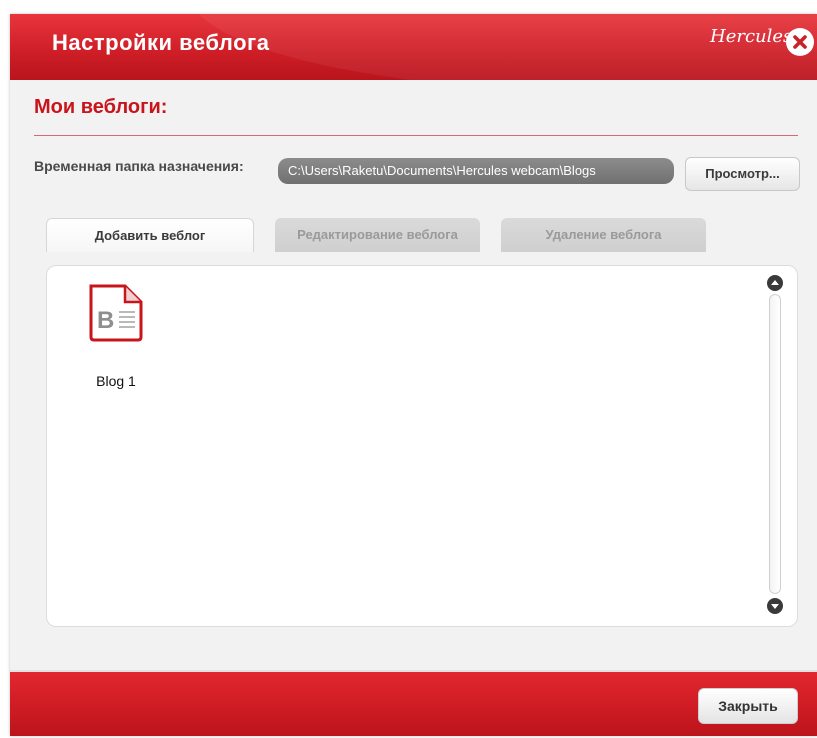 Image resolution: width=817 pixels, height=738 pixels. What do you see at coordinates (603, 235) in the screenshot?
I see `delete-weblog-tab: Удаление веблога` at bounding box center [603, 235].